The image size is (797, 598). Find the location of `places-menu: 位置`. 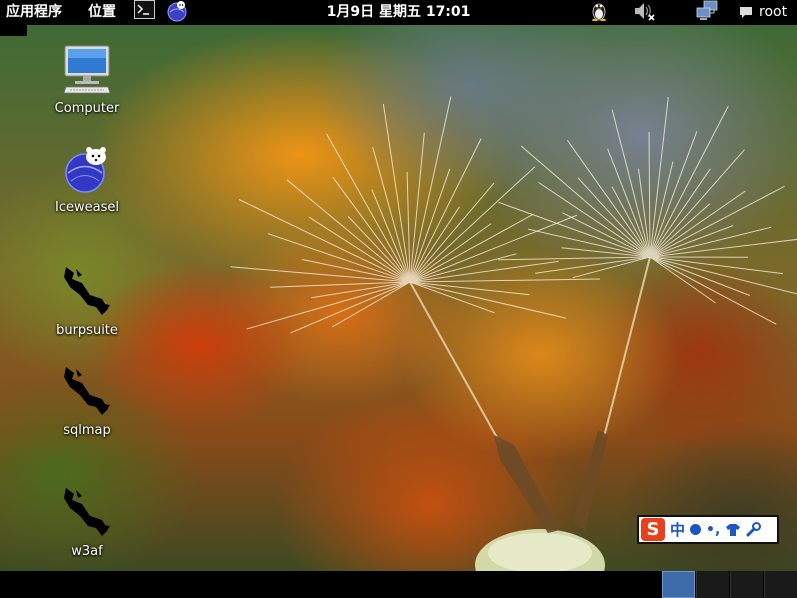

places-menu: 位置 is located at coordinates (102, 12).